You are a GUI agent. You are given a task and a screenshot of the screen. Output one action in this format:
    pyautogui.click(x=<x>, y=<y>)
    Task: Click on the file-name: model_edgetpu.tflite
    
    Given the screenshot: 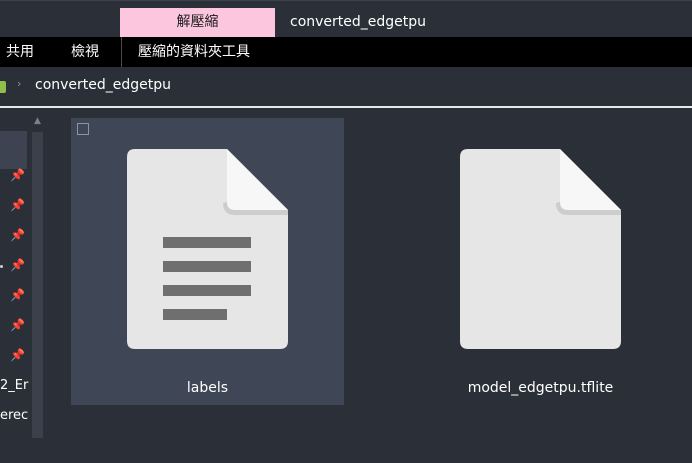 What is the action you would take?
    pyautogui.click(x=540, y=388)
    